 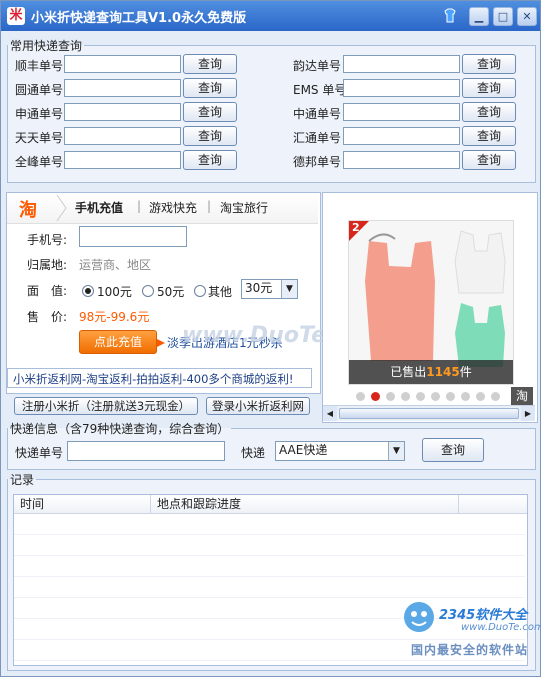 What do you see at coordinates (120, 429) in the screenshot?
I see `express-info-legend: 快递信息（含79种快递查询，综合查询）` at bounding box center [120, 429].